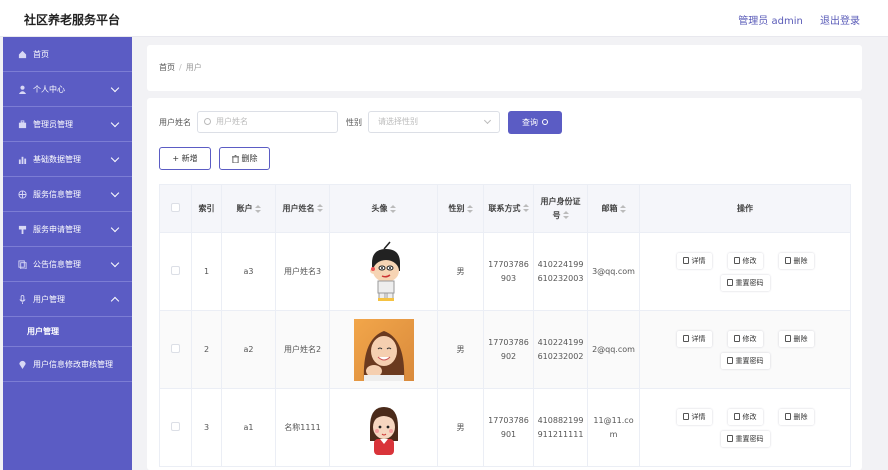  I want to click on sidebar-item-basic-data: 基础数据管理, so click(67, 159).